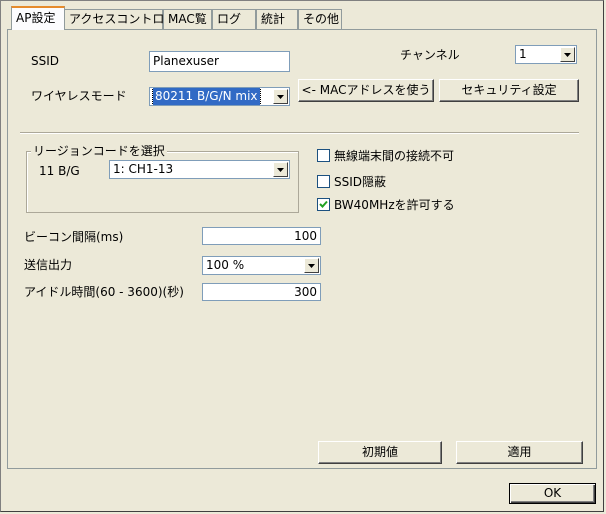 The height and width of the screenshot is (514, 606). I want to click on idle-time-input: 300, so click(261, 292).